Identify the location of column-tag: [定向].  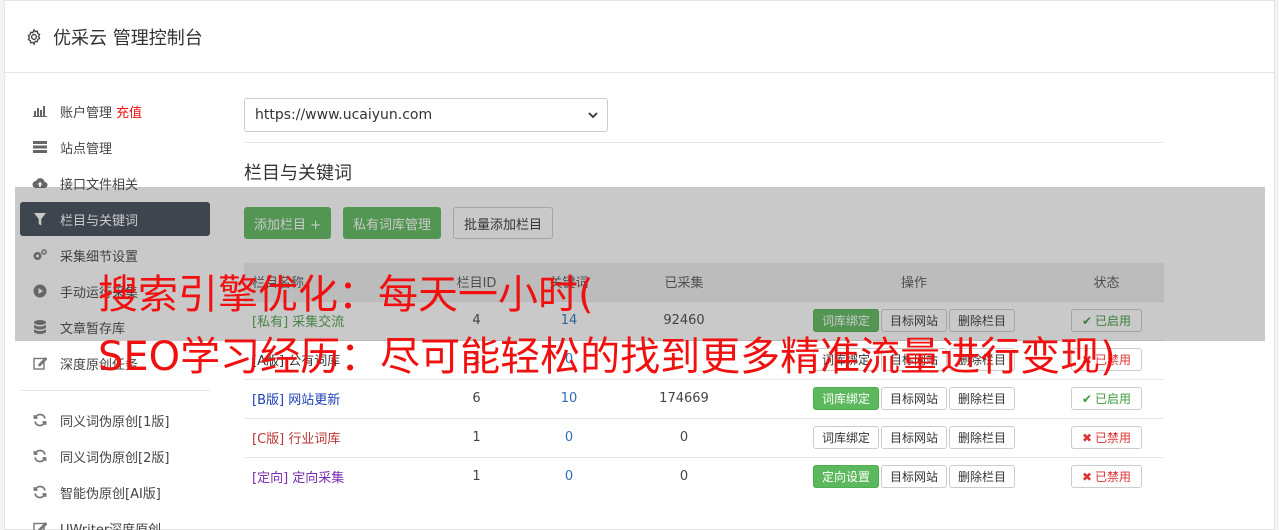
(270, 479).